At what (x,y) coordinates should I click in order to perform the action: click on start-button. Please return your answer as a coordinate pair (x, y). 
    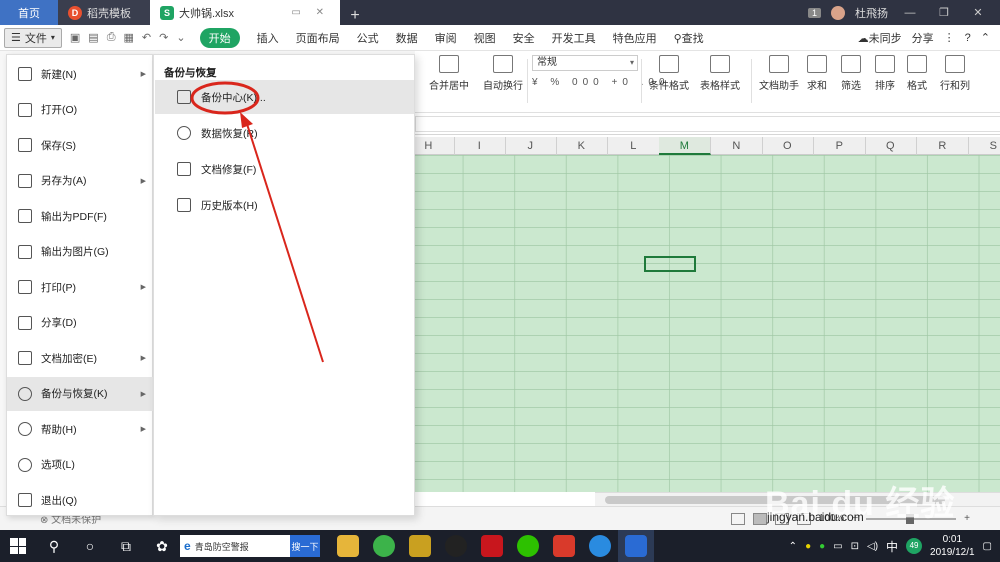
    Looking at the image, I should click on (18, 546).